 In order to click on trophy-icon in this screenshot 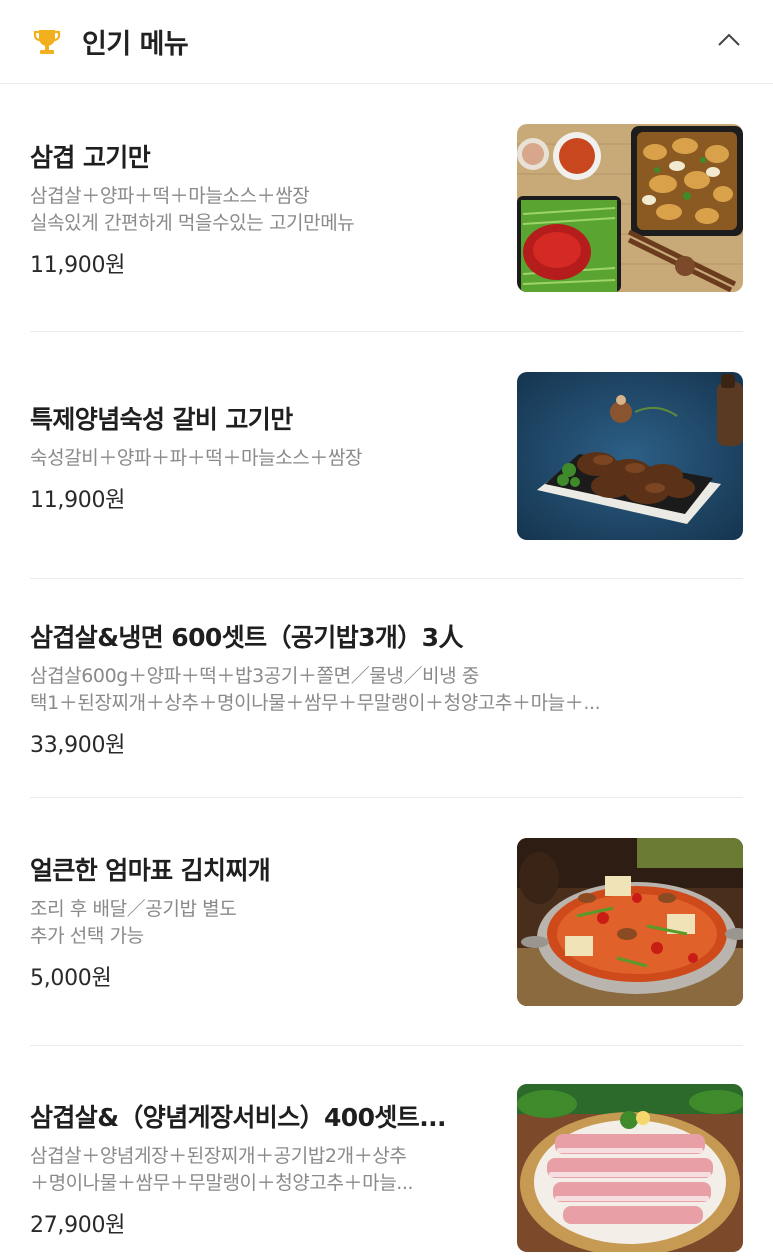, I will do `click(47, 42)`.